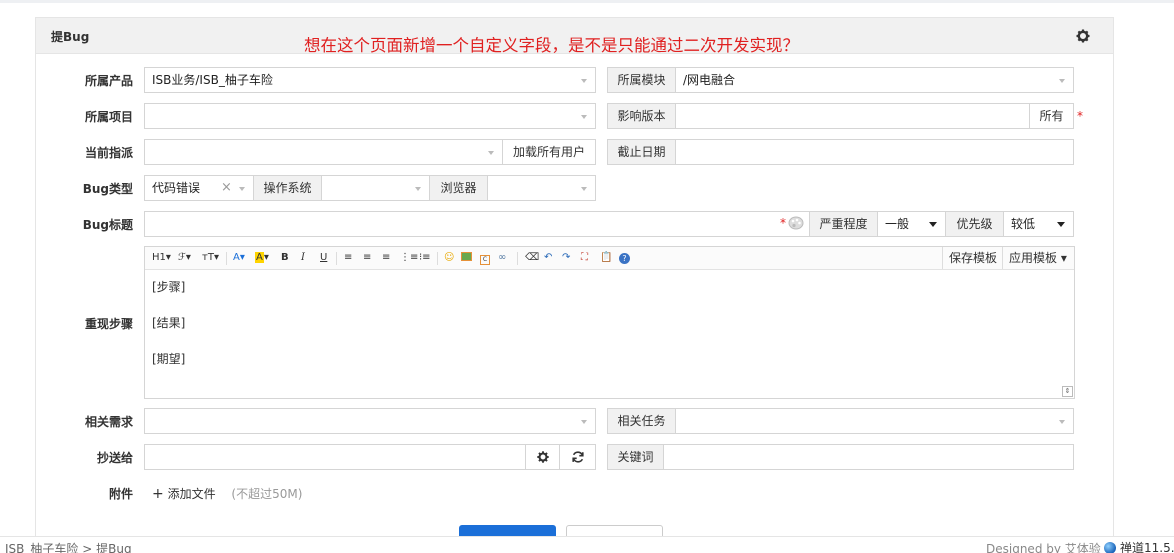 The image size is (1174, 553). Describe the element at coordinates (184, 494) in the screenshot. I see `add-file-button: + 添加文件` at that location.